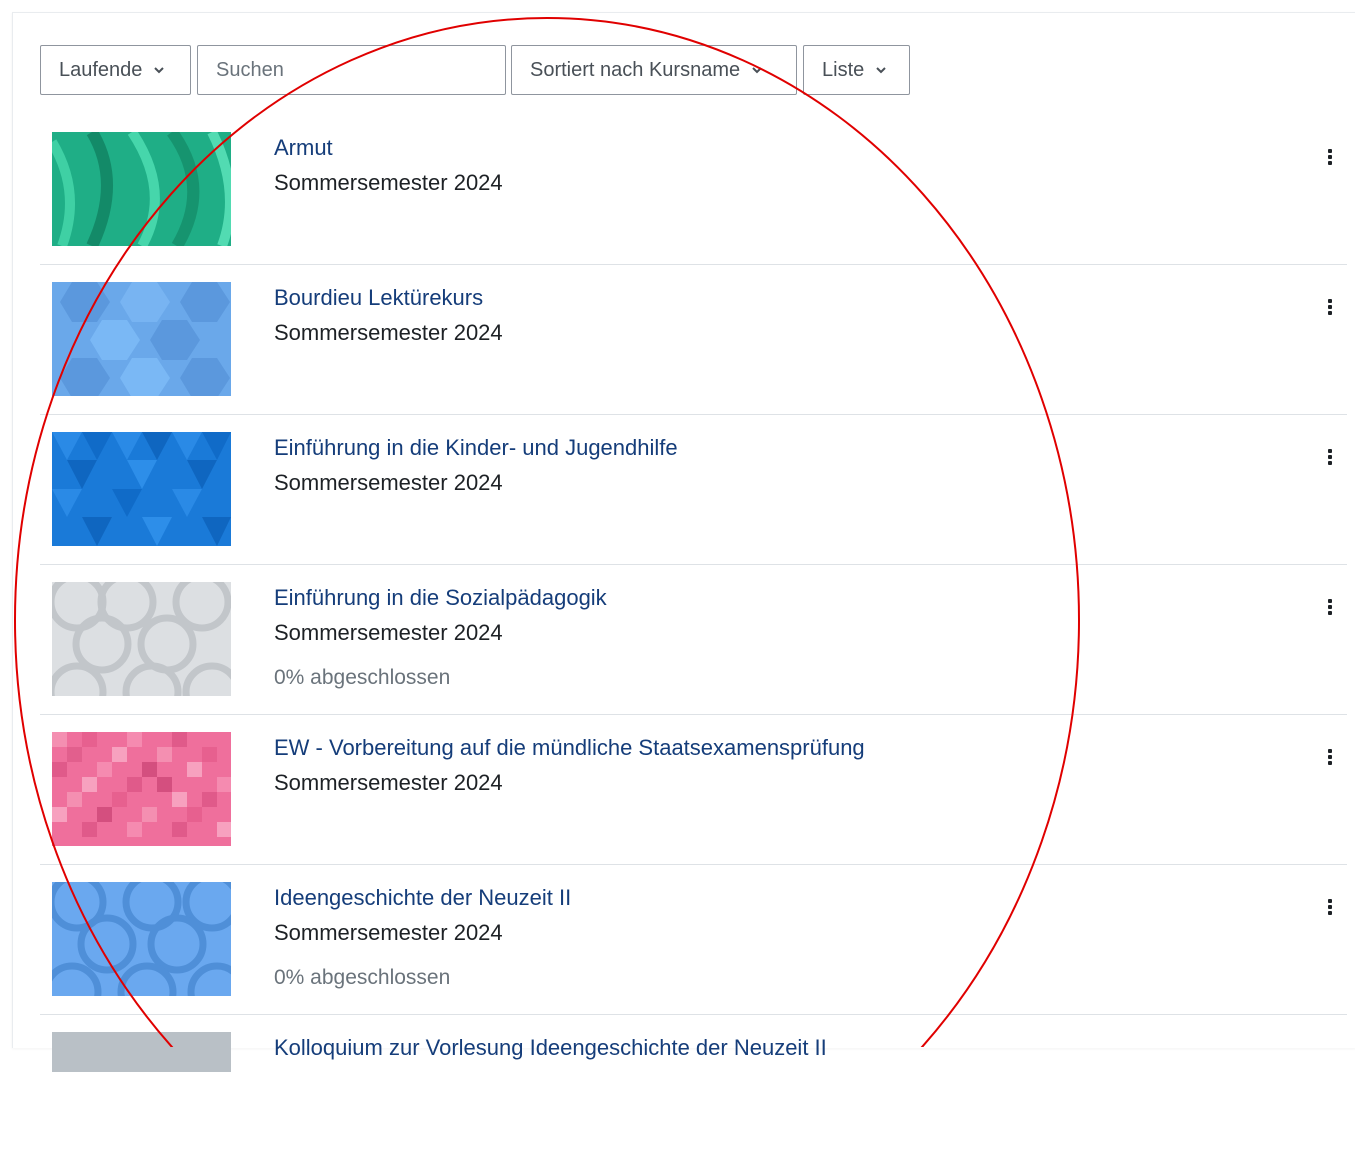  I want to click on sort-dropdown: Sortiert nach Kursname, so click(654, 70).